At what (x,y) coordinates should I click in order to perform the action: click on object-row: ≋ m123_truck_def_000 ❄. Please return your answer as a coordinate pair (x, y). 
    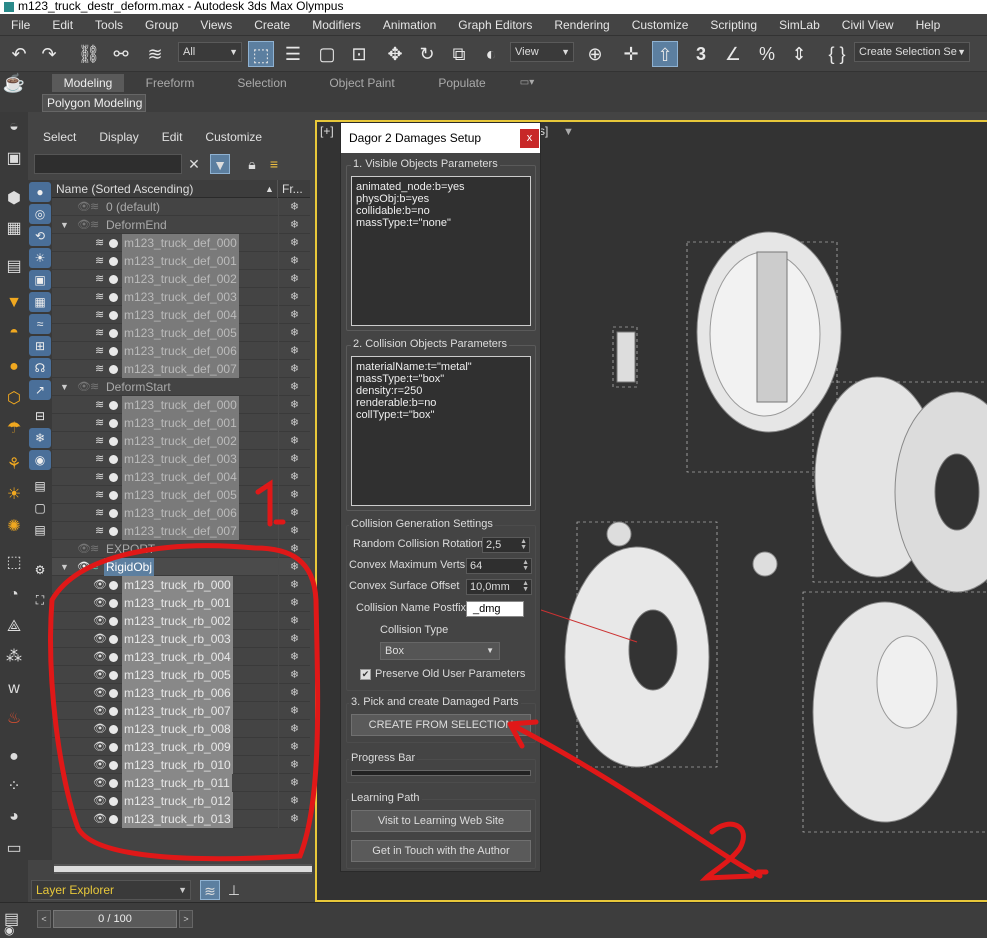
    Looking at the image, I should click on (181, 405).